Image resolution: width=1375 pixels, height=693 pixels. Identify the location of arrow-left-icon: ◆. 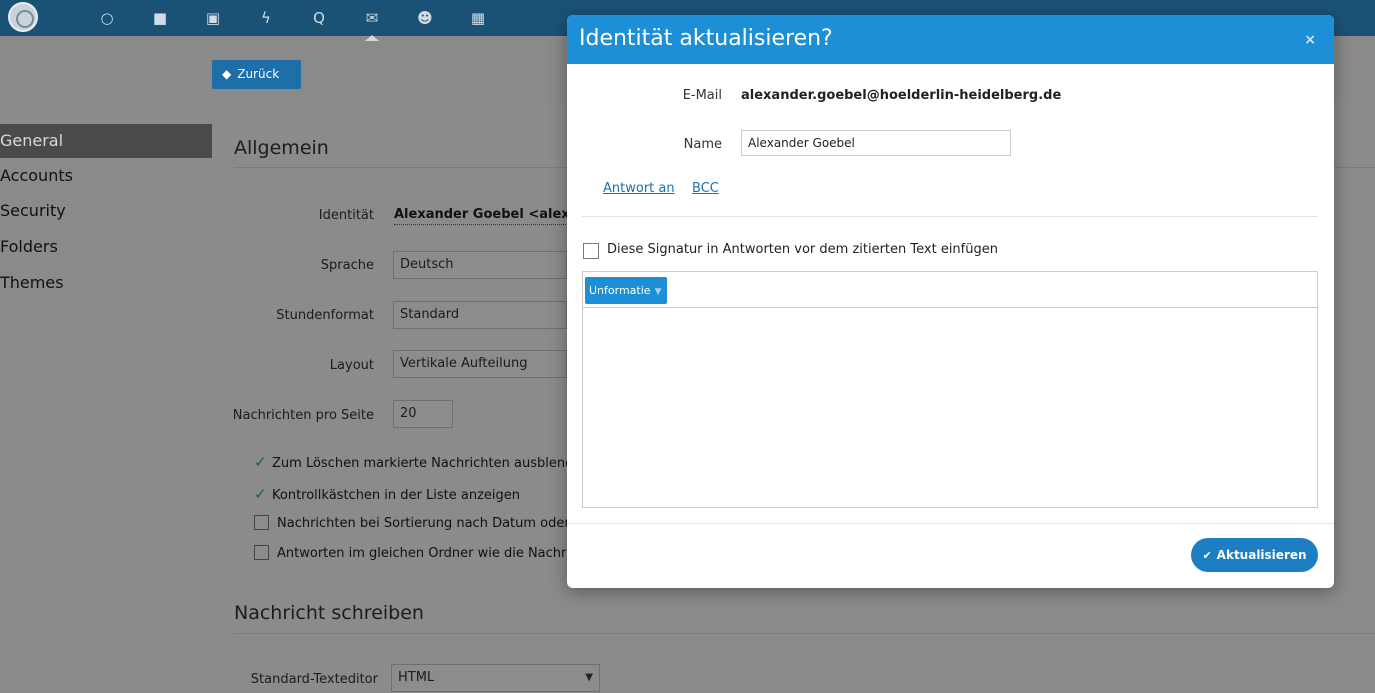
(227, 74).